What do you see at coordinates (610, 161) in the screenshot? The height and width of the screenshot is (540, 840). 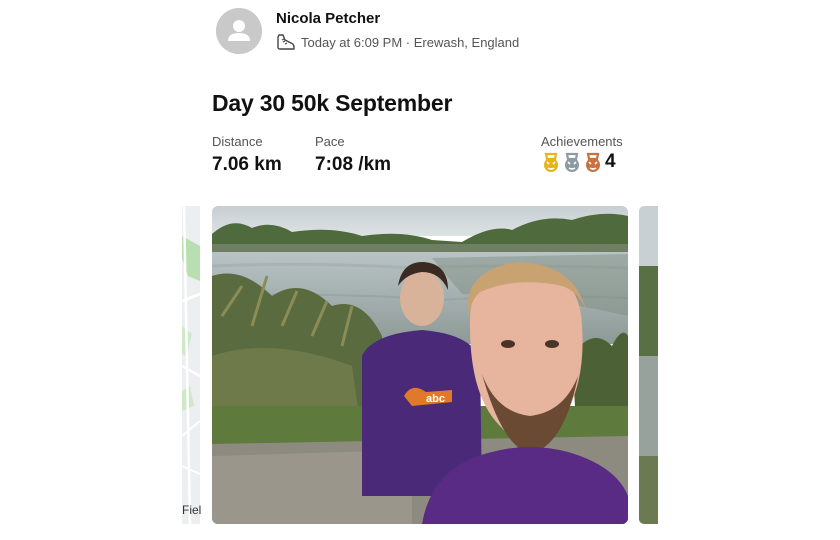 I see `achievements-count: 4` at bounding box center [610, 161].